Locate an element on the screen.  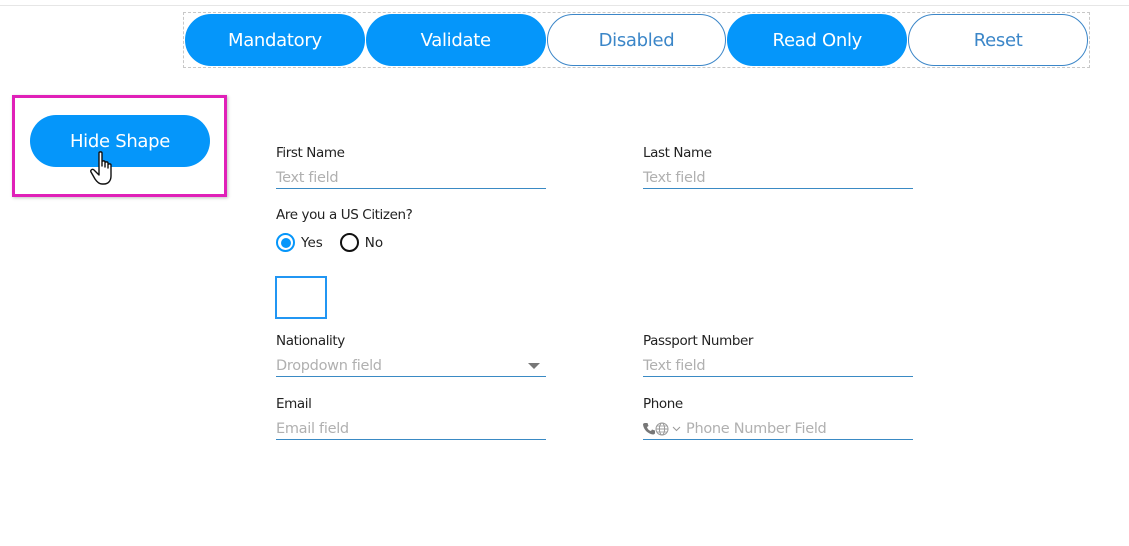
first-name-field: First Name Text field is located at coordinates (411, 167).